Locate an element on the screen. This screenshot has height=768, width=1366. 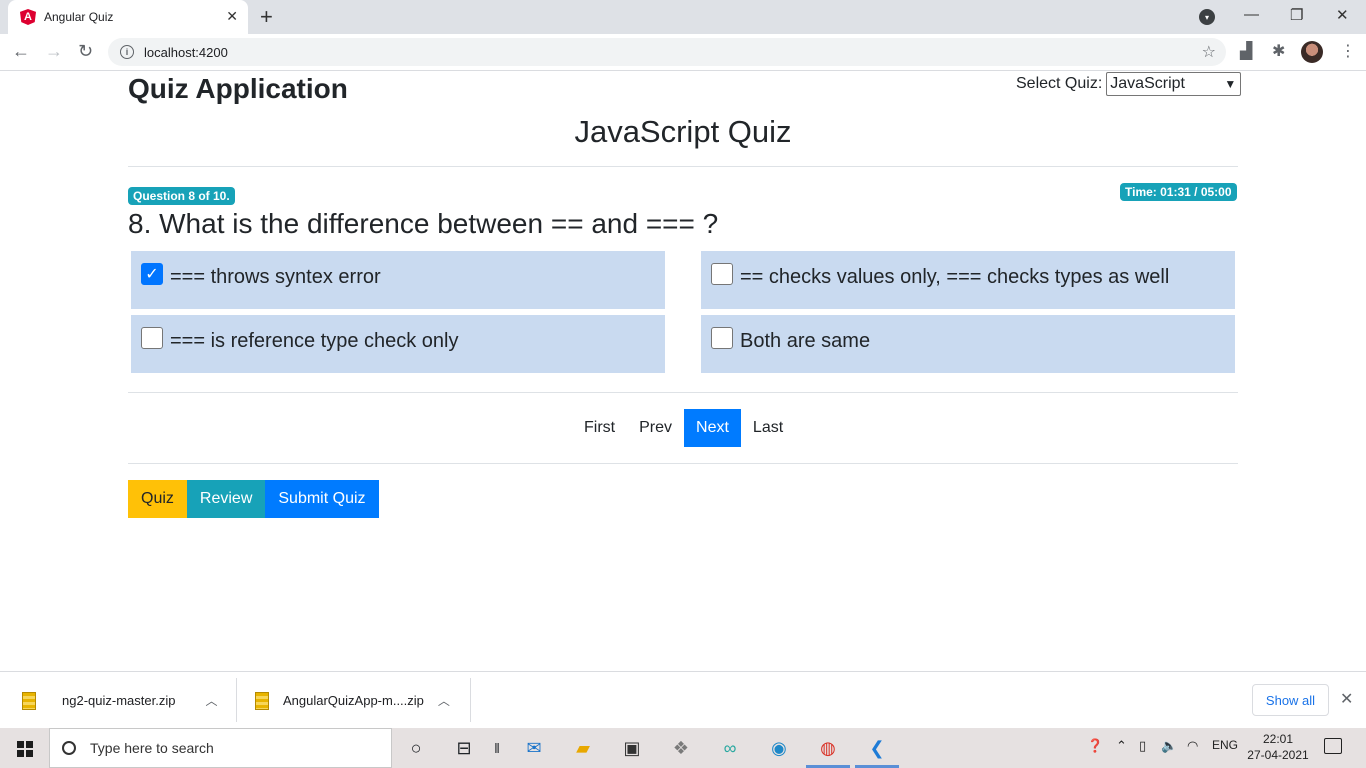
tab-search-icon: ▾ is located at coordinates (1207, 17).